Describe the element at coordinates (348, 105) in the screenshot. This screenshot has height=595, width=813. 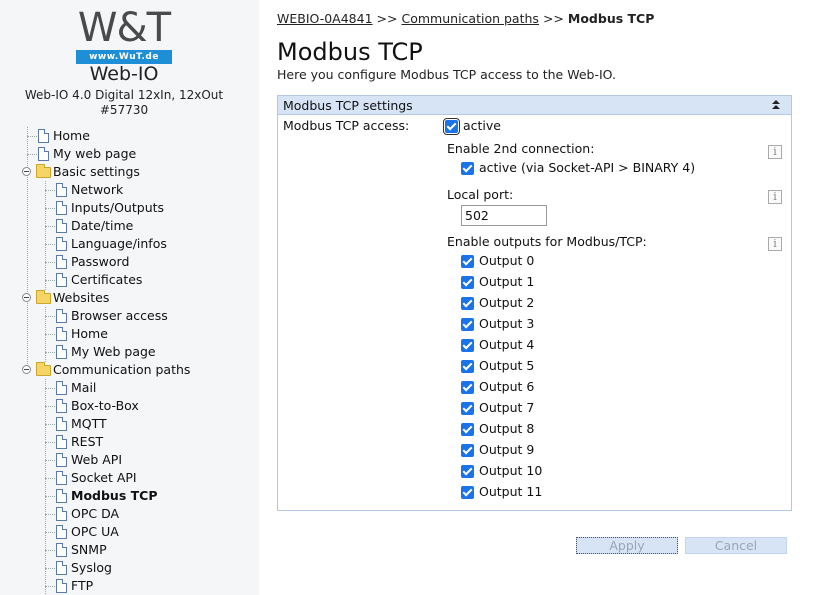
I see `panel-title: Modbus TCP settings` at that location.